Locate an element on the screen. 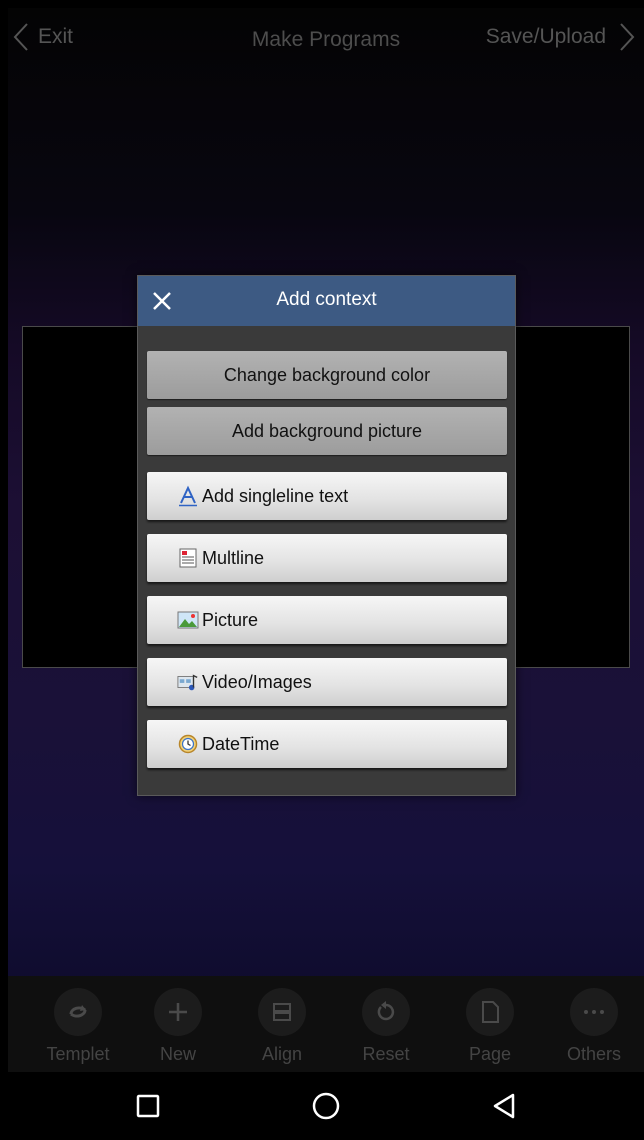  recent-apps-button is located at coordinates (148, 1106).